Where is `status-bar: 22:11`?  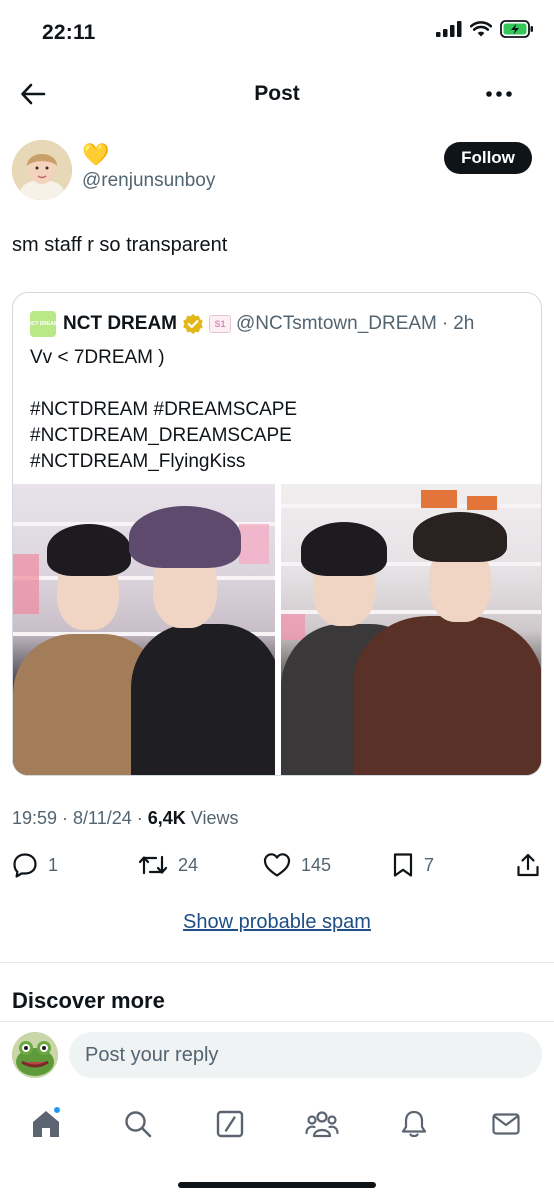
status-bar: 22:11 is located at coordinates (277, 31).